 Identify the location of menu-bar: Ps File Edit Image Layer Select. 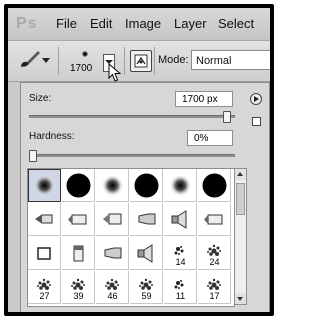
(139, 24).